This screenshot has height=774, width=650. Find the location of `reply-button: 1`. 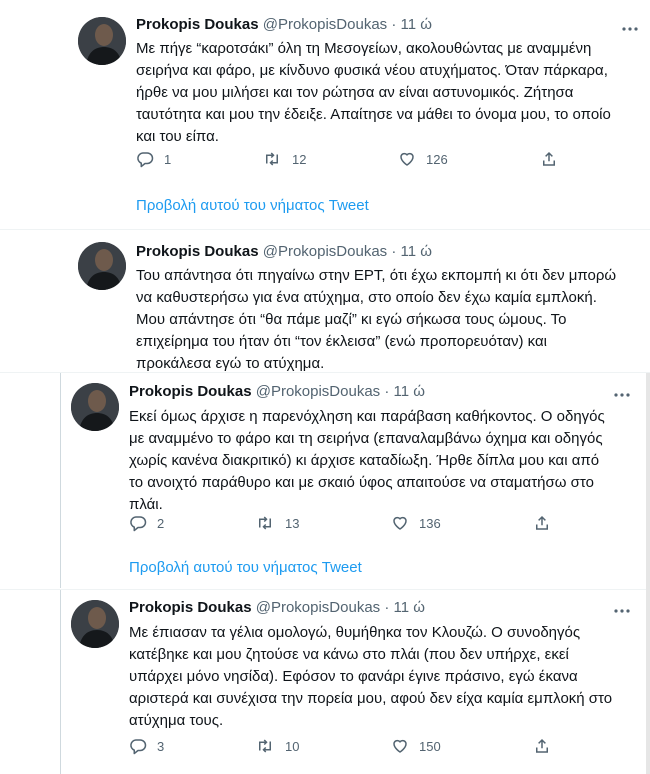

reply-button: 1 is located at coordinates (153, 159).